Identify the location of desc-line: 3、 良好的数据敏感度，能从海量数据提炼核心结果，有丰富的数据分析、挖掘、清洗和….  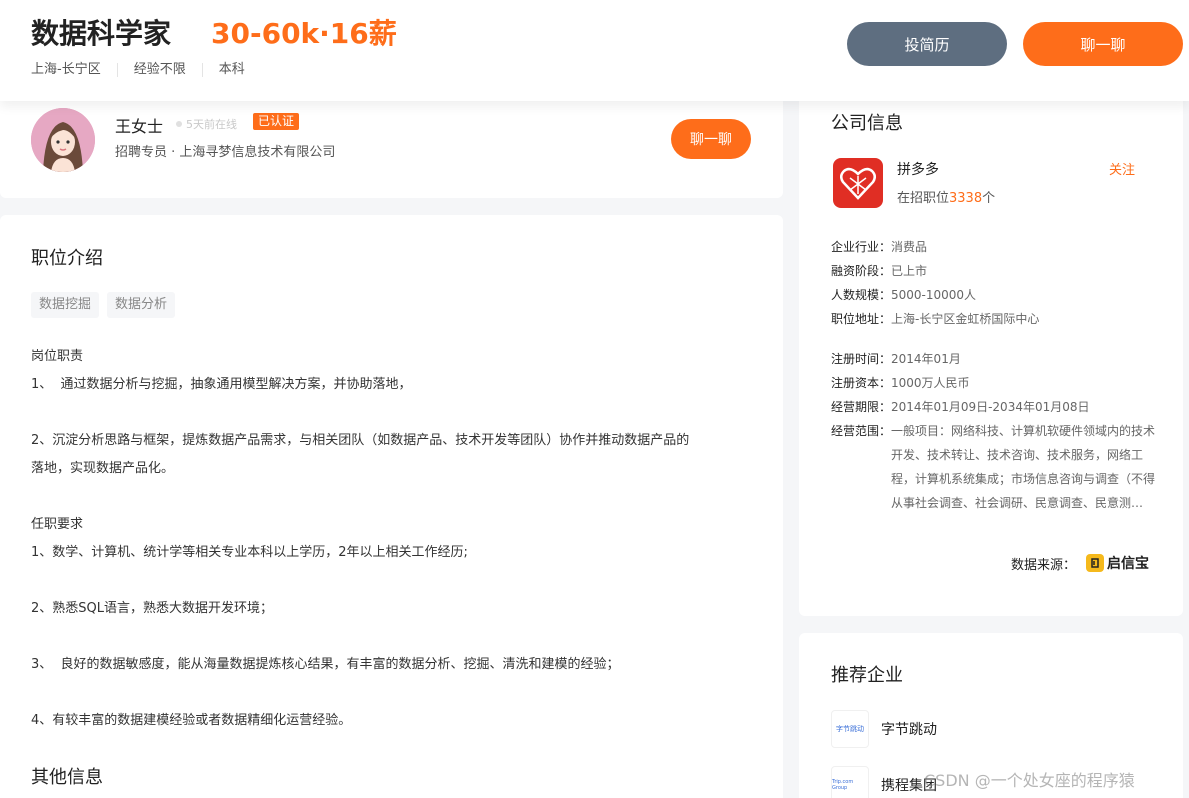
(325, 664).